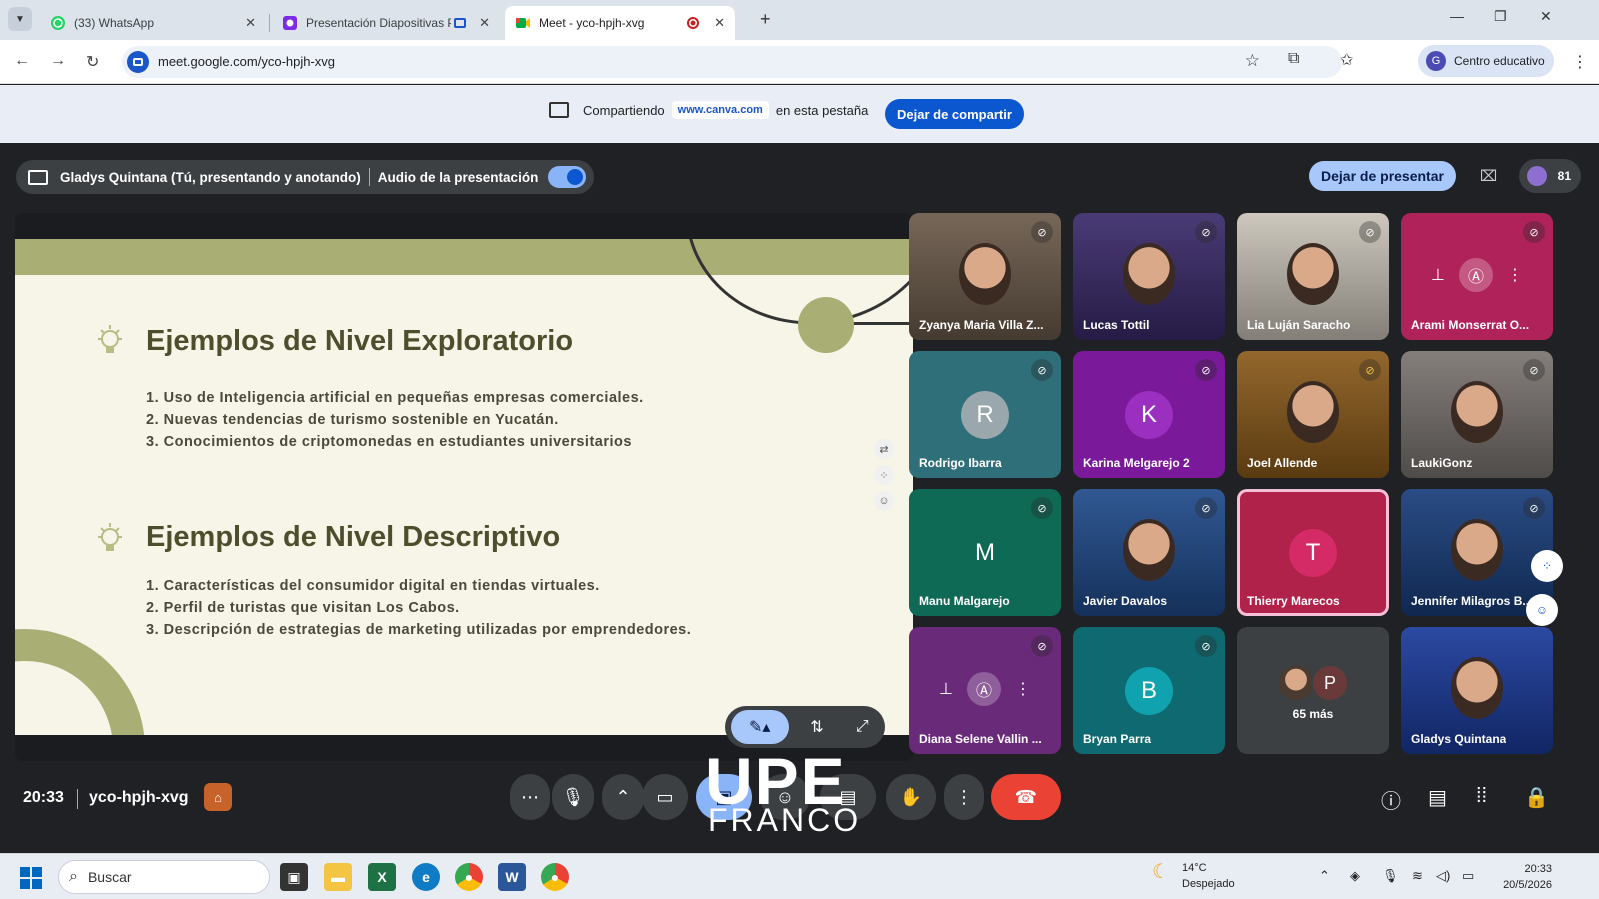  I want to click on host-controls-icon: 🔒, so click(1536, 797).